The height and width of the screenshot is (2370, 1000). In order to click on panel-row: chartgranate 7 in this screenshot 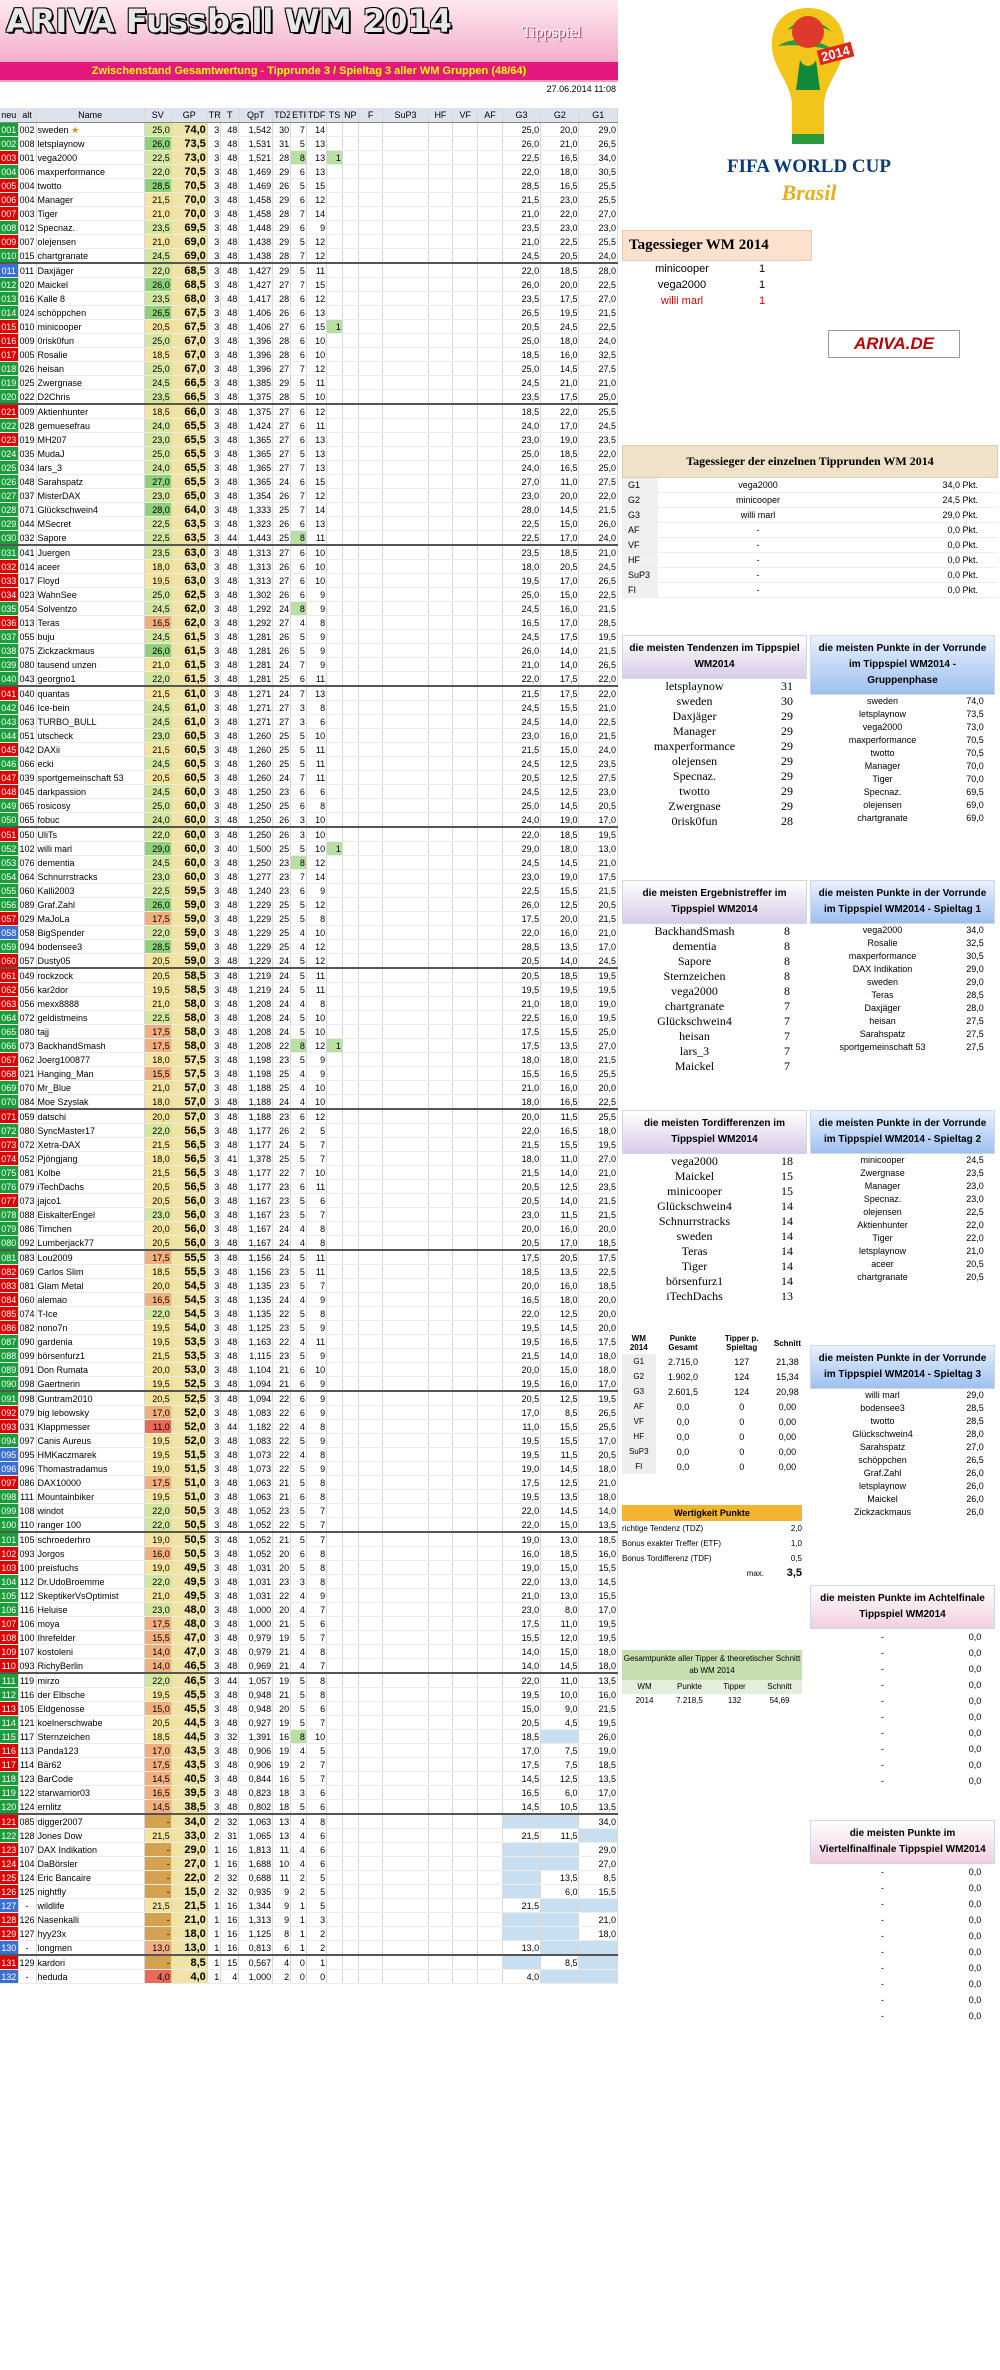, I will do `click(714, 1006)`.